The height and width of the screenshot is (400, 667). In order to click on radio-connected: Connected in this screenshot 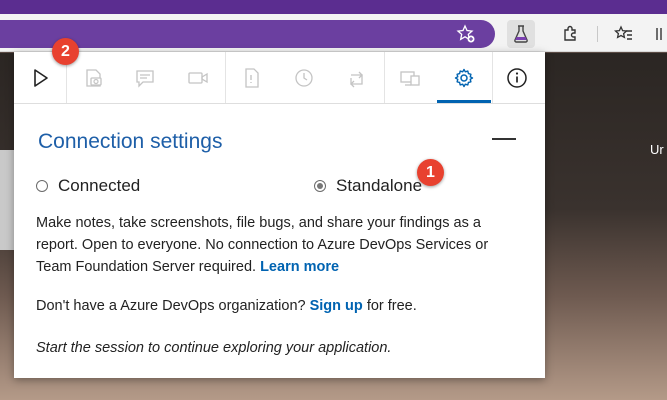, I will do `click(88, 186)`.